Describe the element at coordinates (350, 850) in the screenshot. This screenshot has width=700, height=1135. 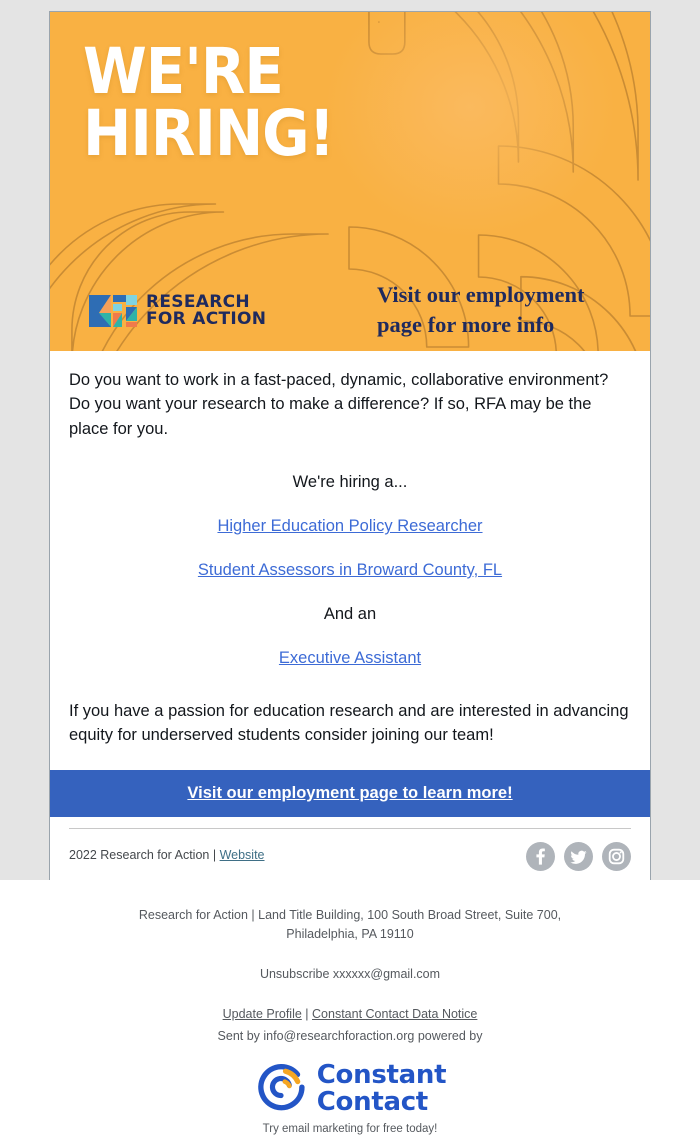
I see `footer-row: 2022 Research for Action | Website` at that location.